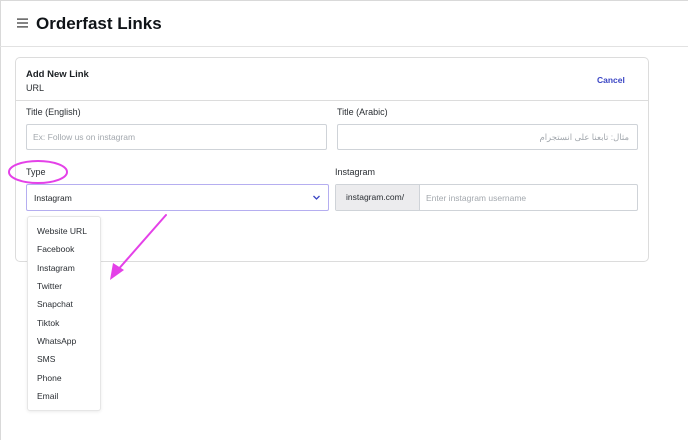  Describe the element at coordinates (49, 378) in the screenshot. I see `dropdown-option-phone: Phone` at that location.